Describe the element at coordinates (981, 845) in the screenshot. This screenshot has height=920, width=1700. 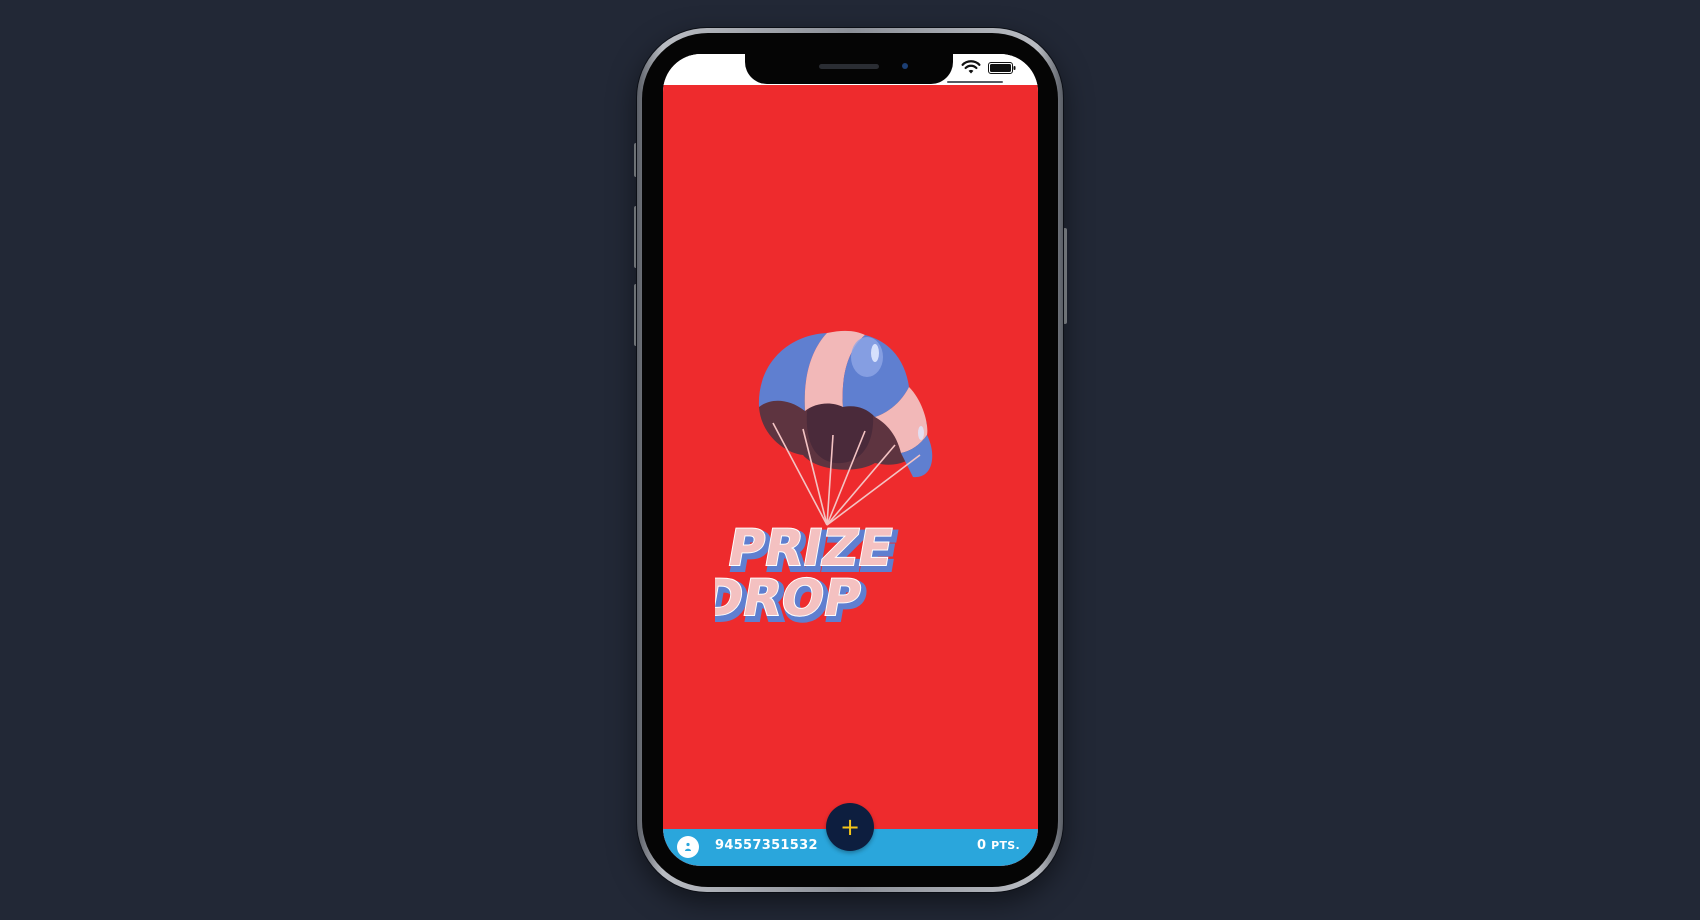
I see `points-value: 0` at that location.